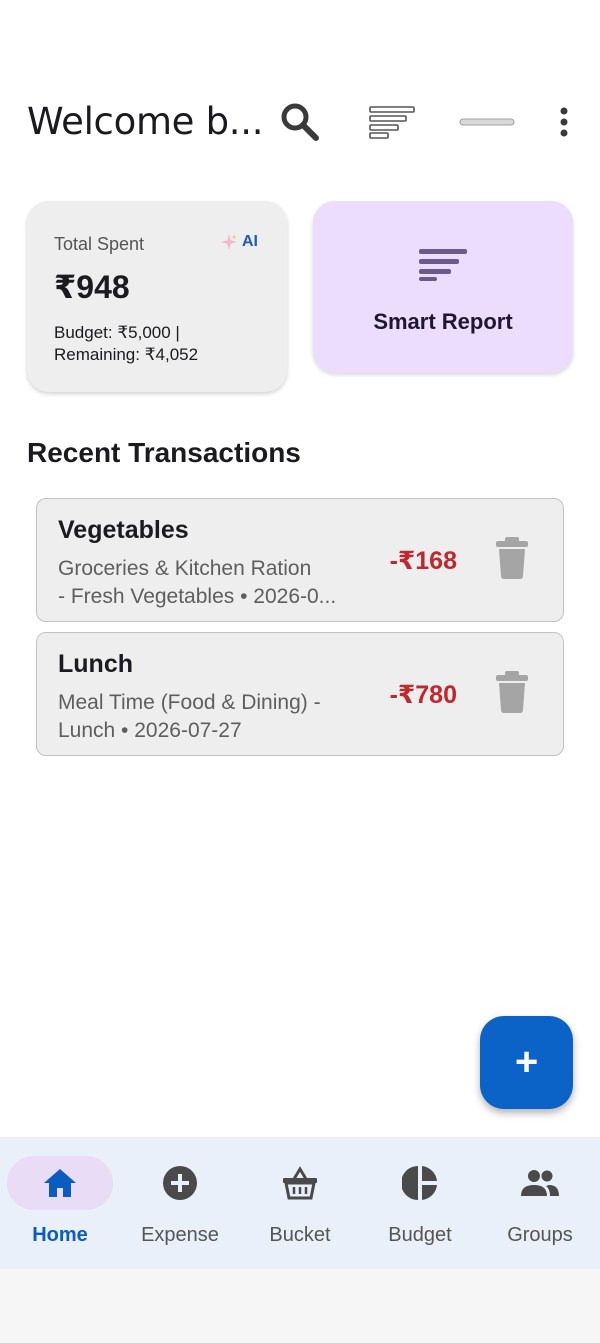  I want to click on sort-icon, so click(392, 122).